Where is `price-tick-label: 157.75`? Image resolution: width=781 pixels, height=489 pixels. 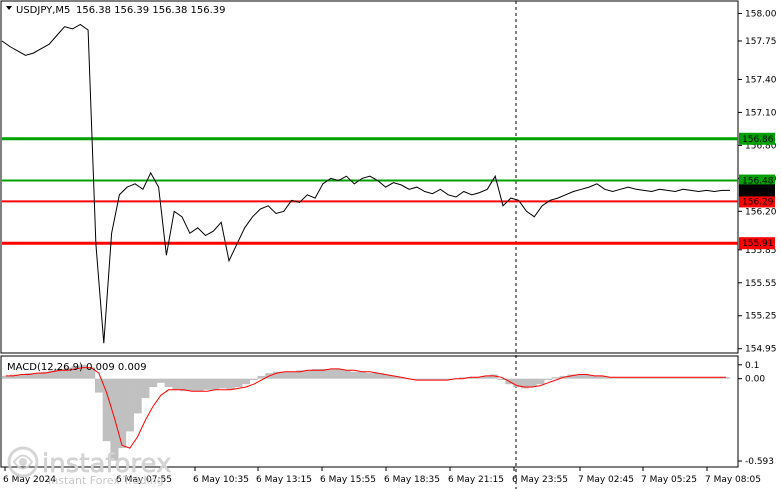 price-tick-label: 157.75 is located at coordinates (761, 42).